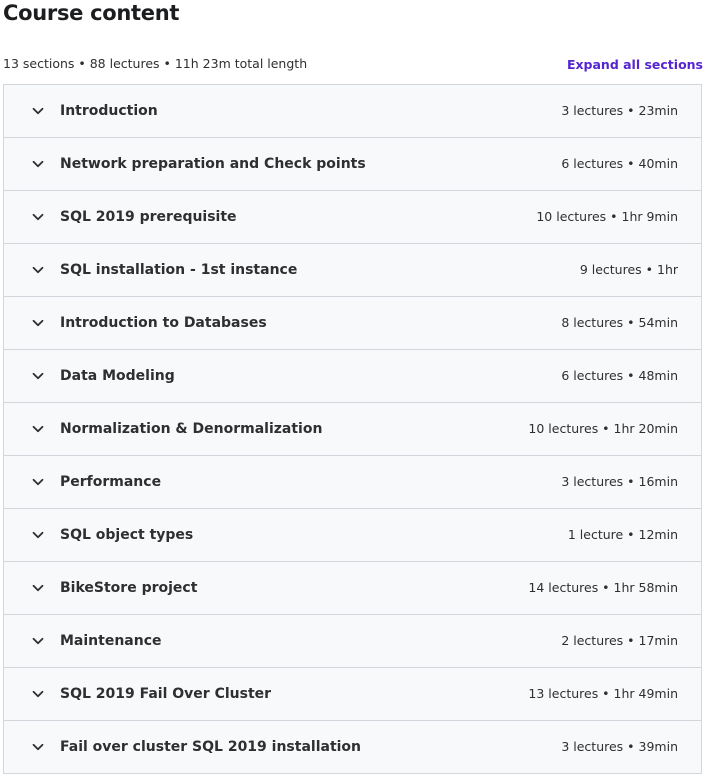 The width and height of the screenshot is (705, 776). I want to click on section-title: Normalization & Denormalization, so click(191, 429).